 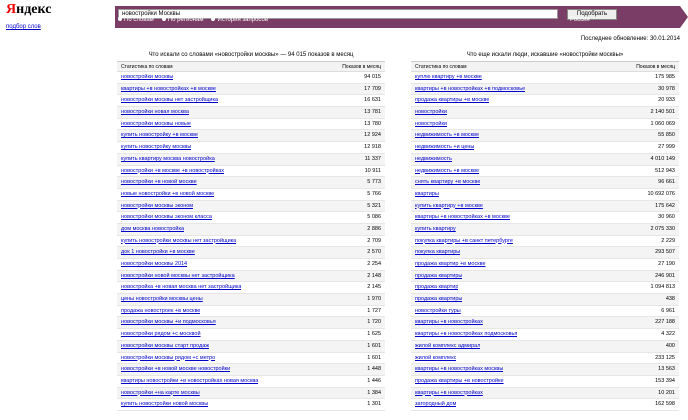 What do you see at coordinates (372, 100) in the screenshot?
I see `impressions-count: 16 631` at bounding box center [372, 100].